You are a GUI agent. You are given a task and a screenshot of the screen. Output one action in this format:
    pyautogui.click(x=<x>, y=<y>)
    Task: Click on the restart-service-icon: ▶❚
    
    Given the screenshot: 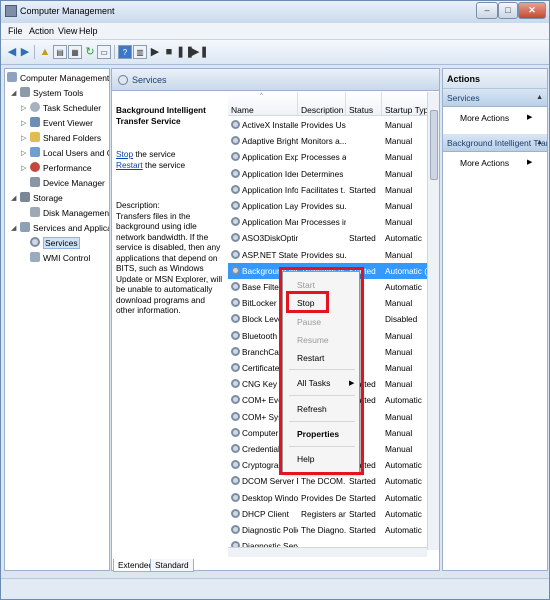 What is the action you would take?
    pyautogui.click(x=200, y=52)
    